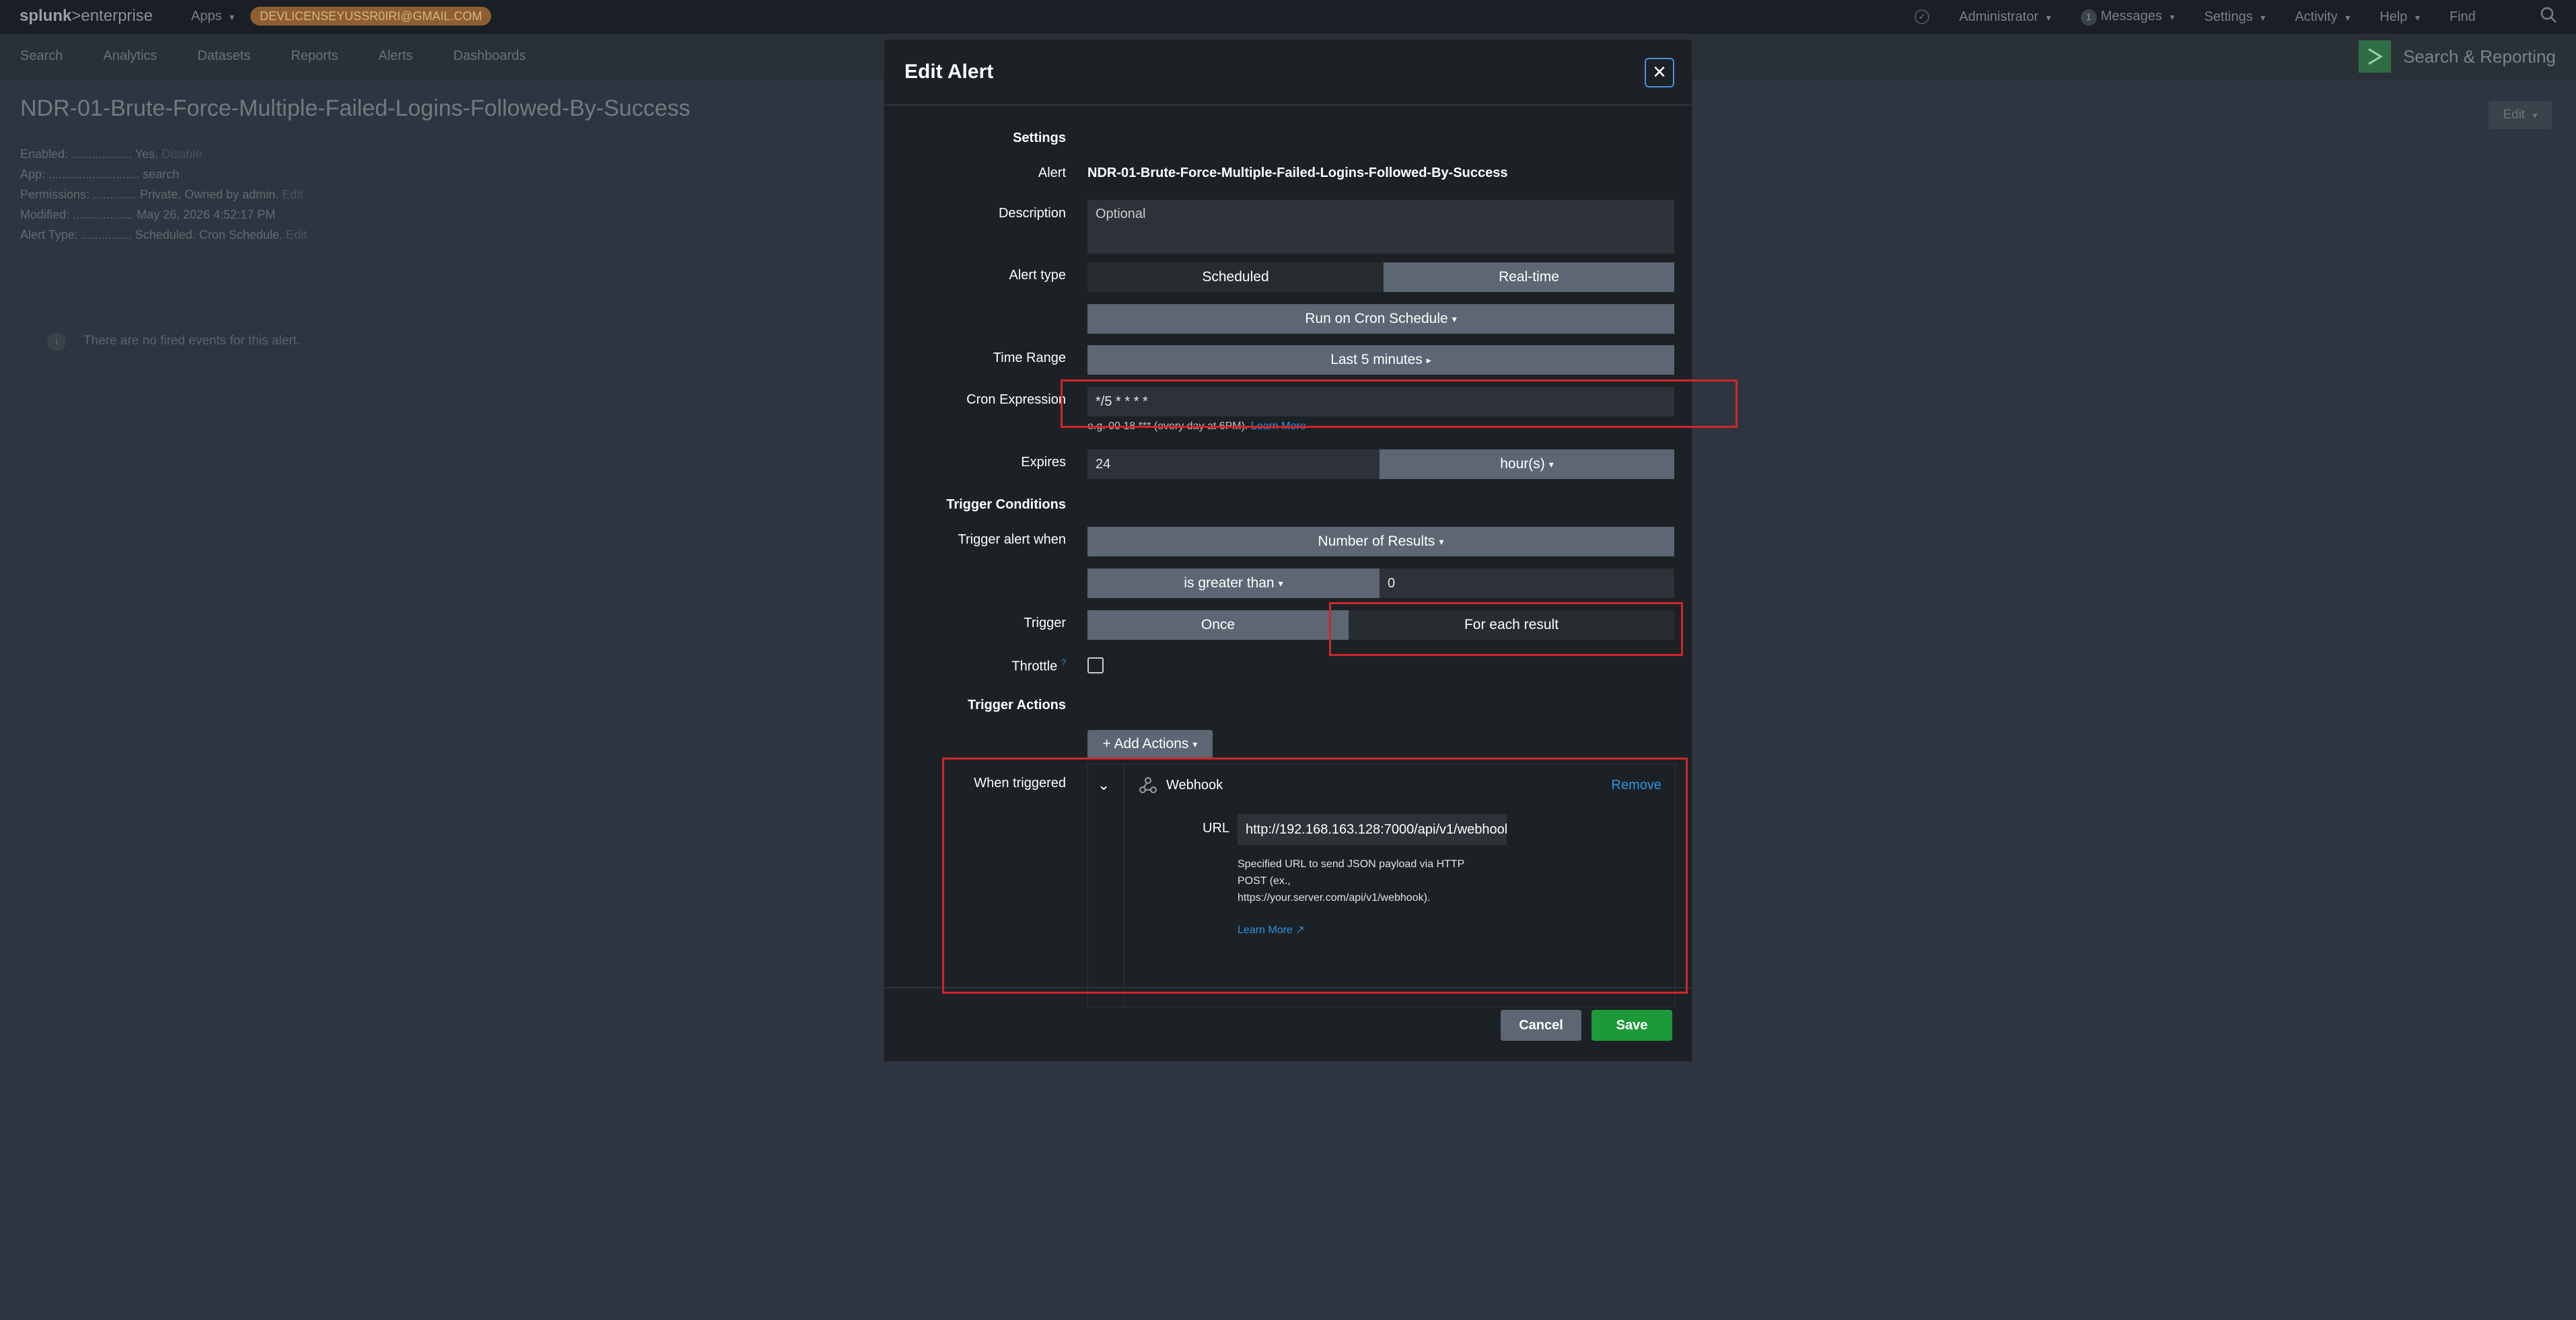 The height and width of the screenshot is (1320, 2576). I want to click on trigger-when-label: Trigger alert when, so click(1012, 539).